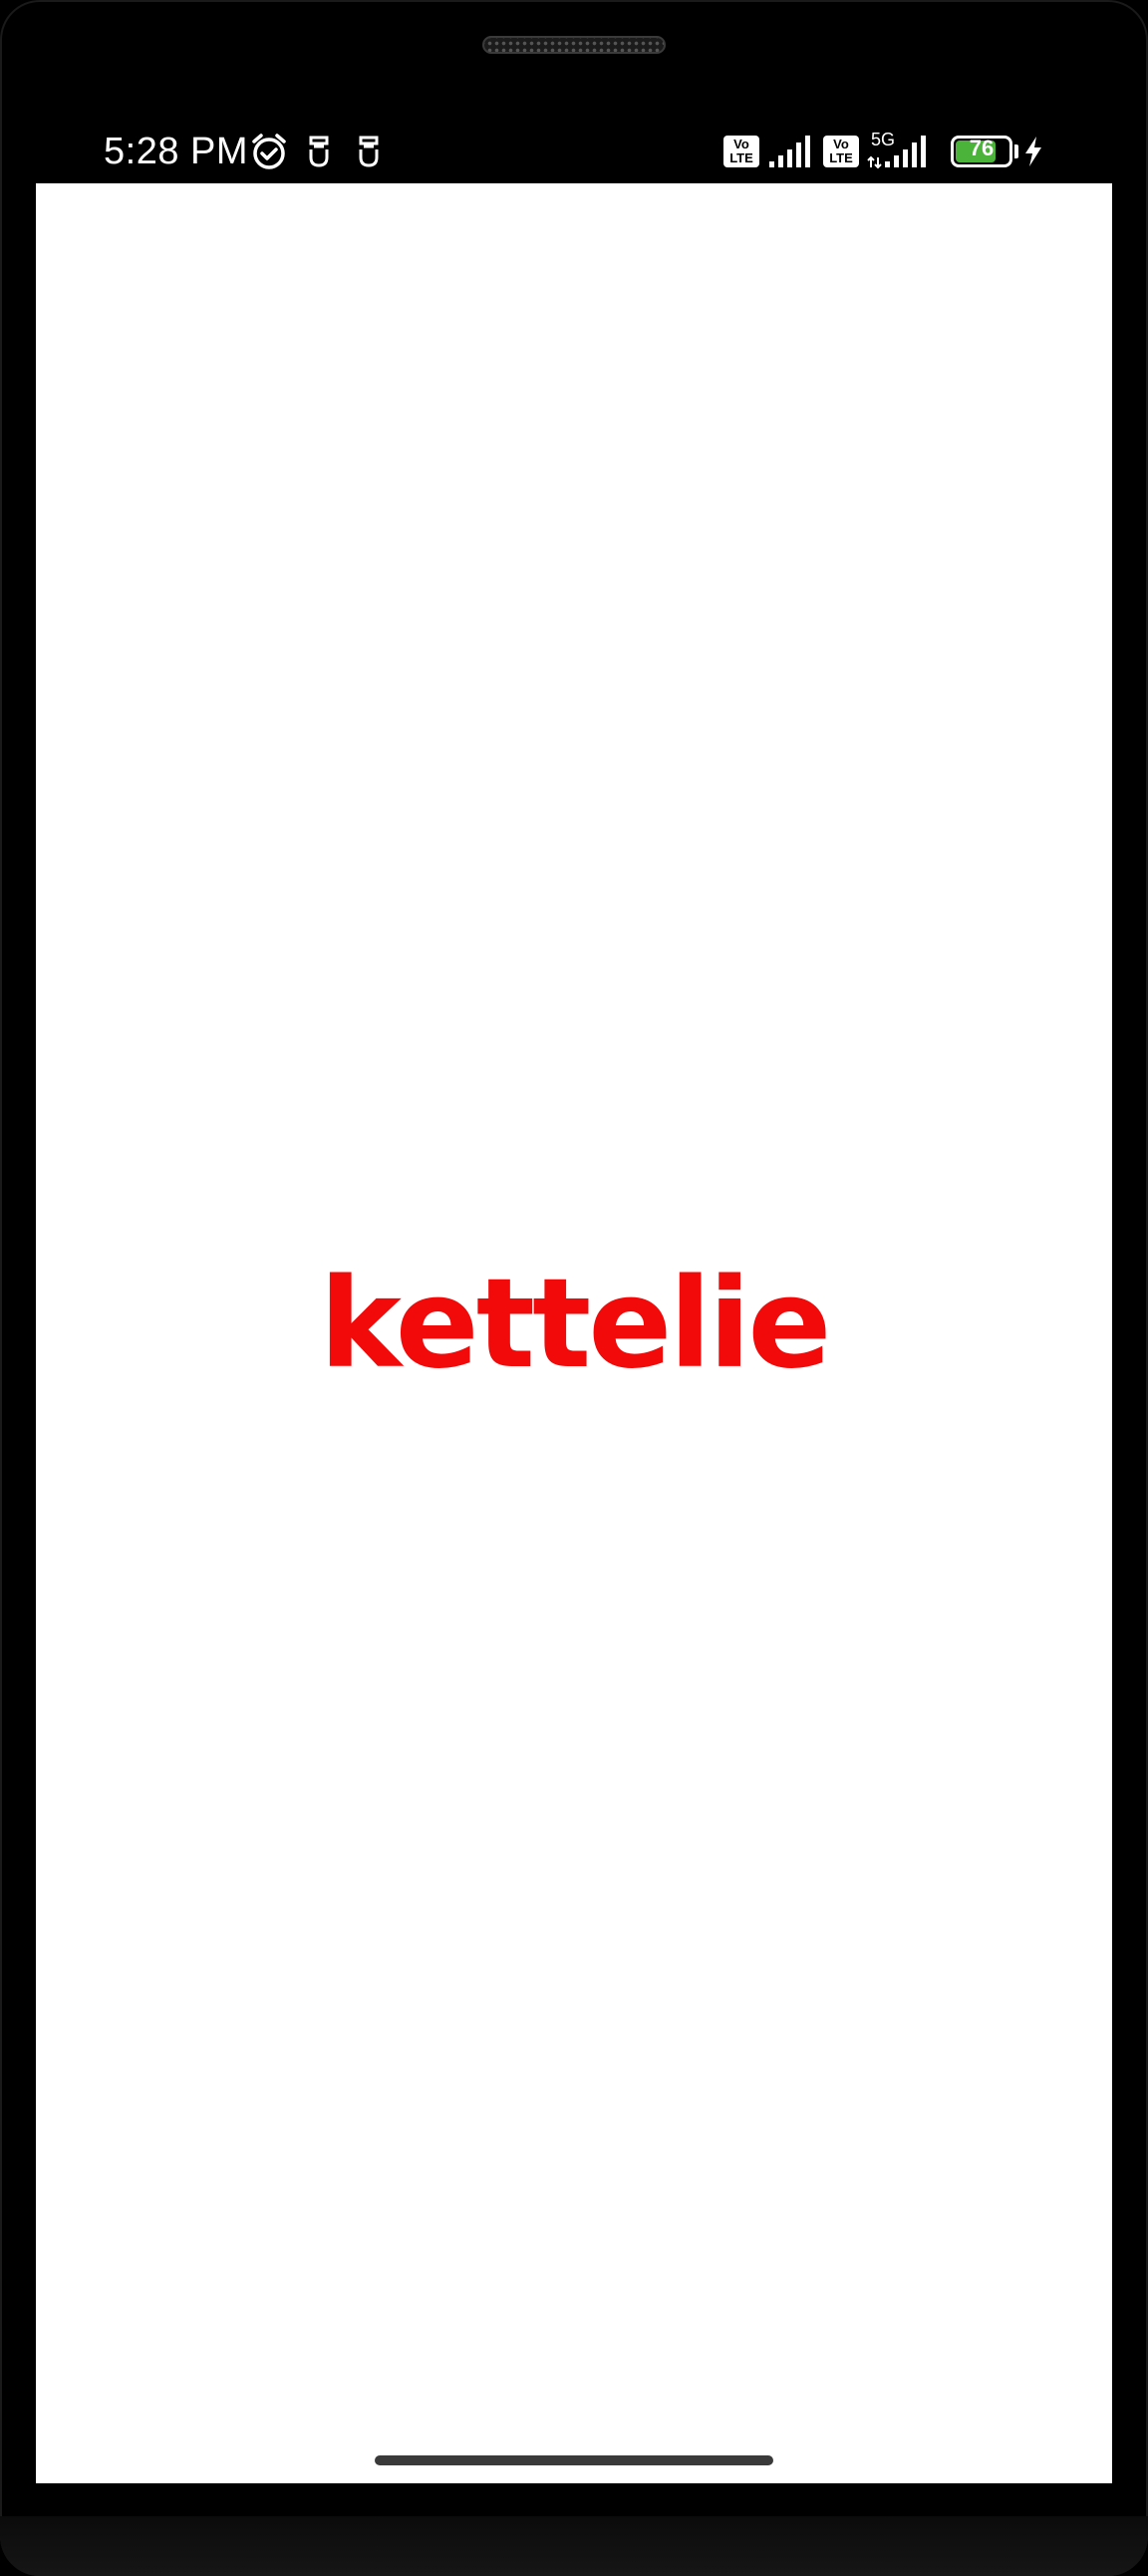 The width and height of the screenshot is (1148, 2576). I want to click on charging-icon, so click(1033, 154).